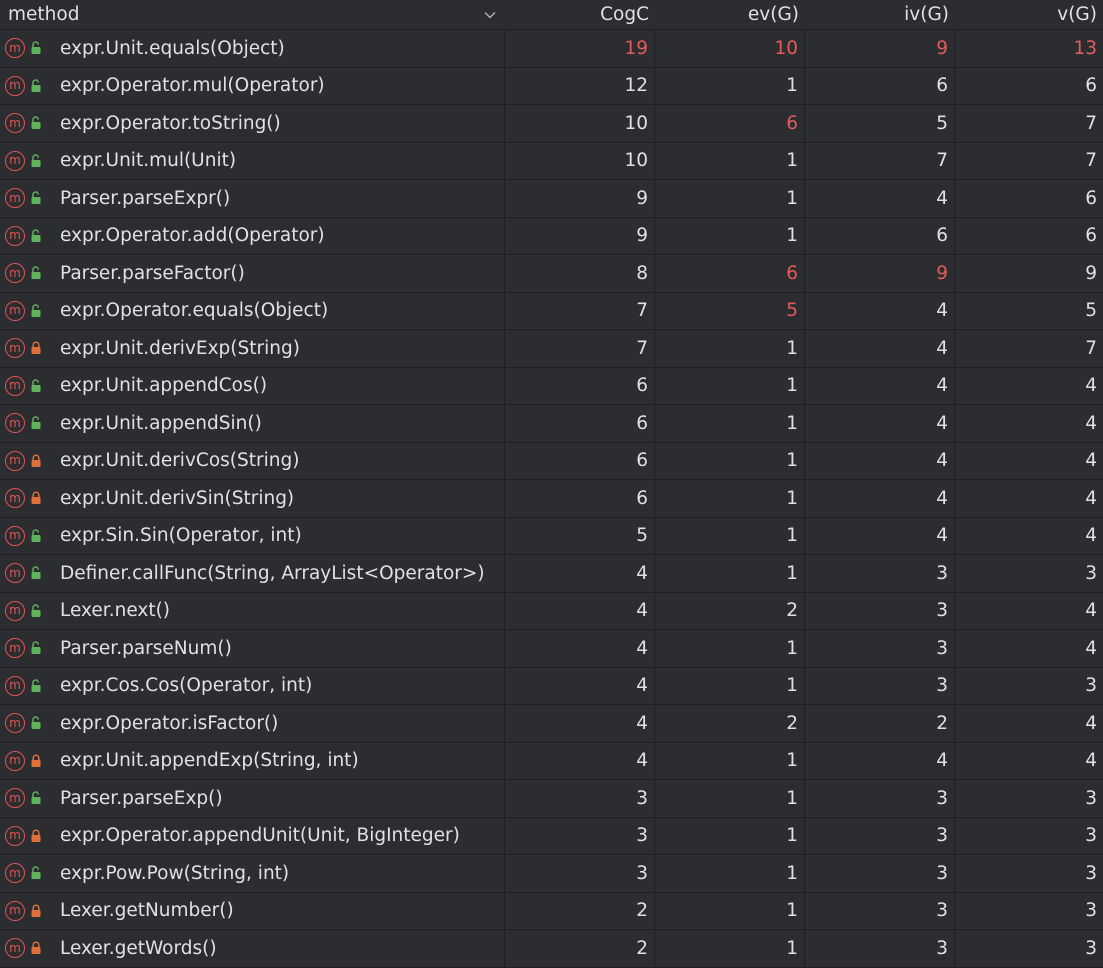 The width and height of the screenshot is (1103, 968). I want to click on method-cell: m Lexer.getNumber(), so click(252, 910).